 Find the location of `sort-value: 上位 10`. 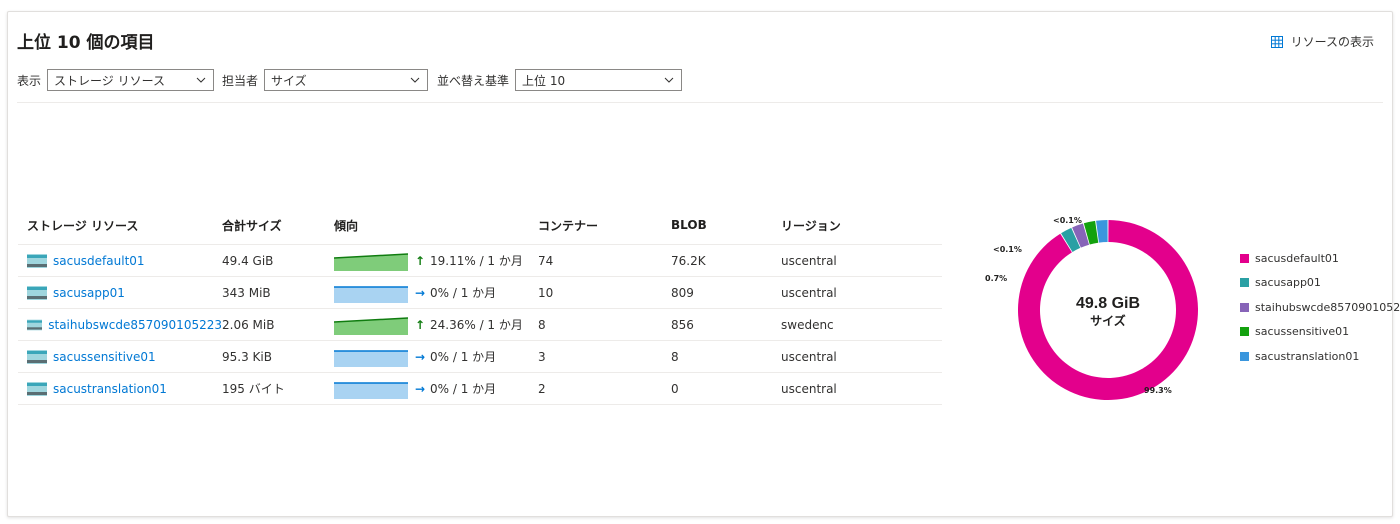

sort-value: 上位 10 is located at coordinates (544, 80).